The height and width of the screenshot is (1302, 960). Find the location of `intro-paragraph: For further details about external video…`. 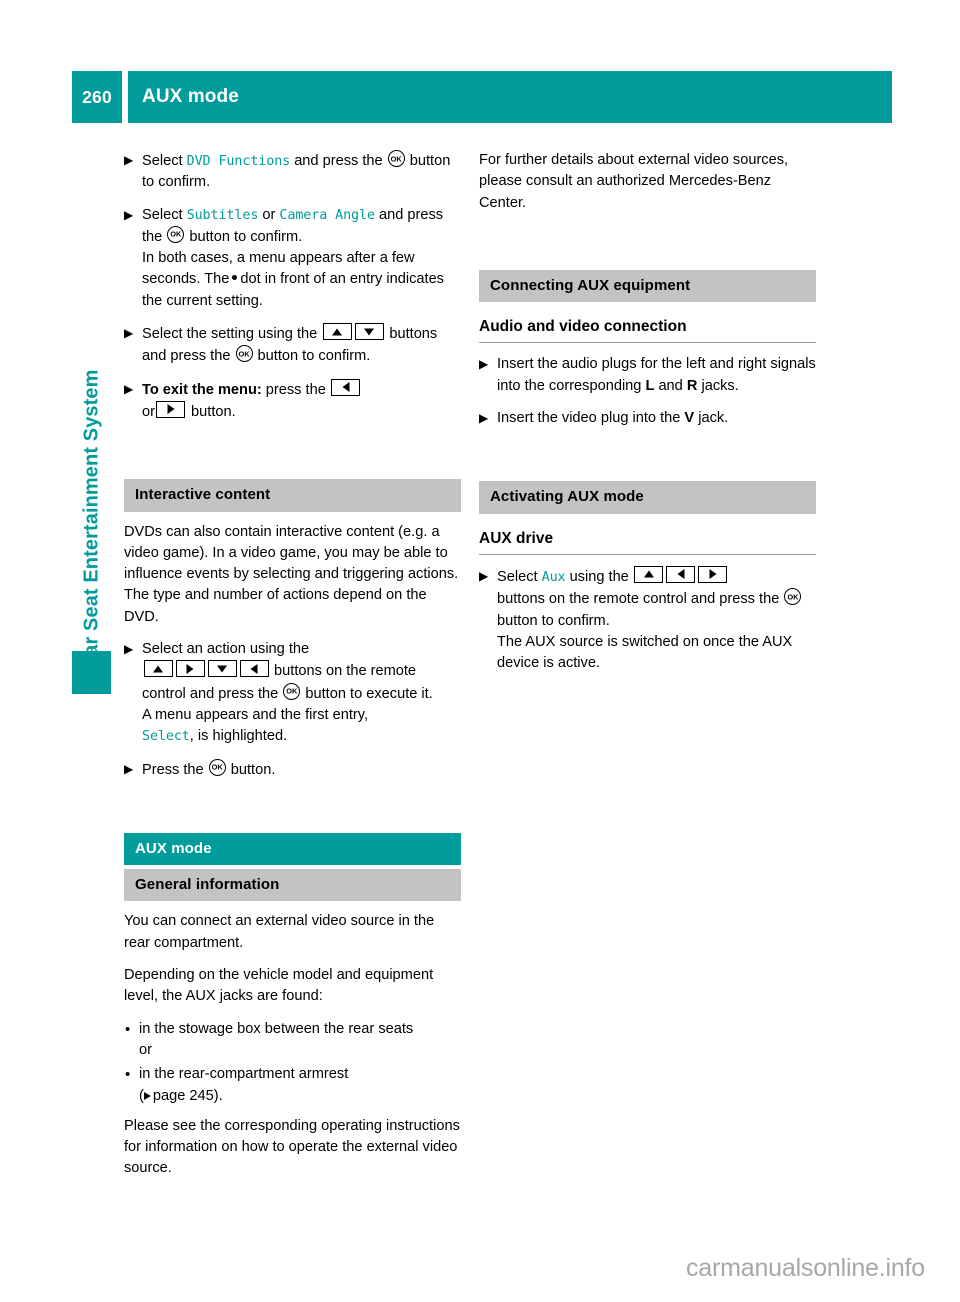

intro-paragraph: For further details about external video… is located at coordinates (634, 181).